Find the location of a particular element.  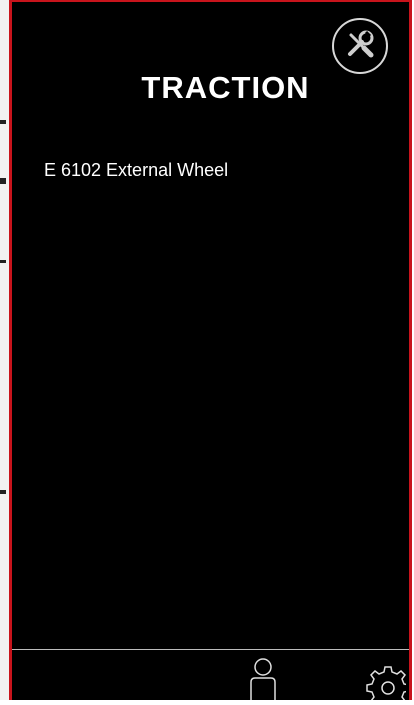

settings-button is located at coordinates (386, 678).